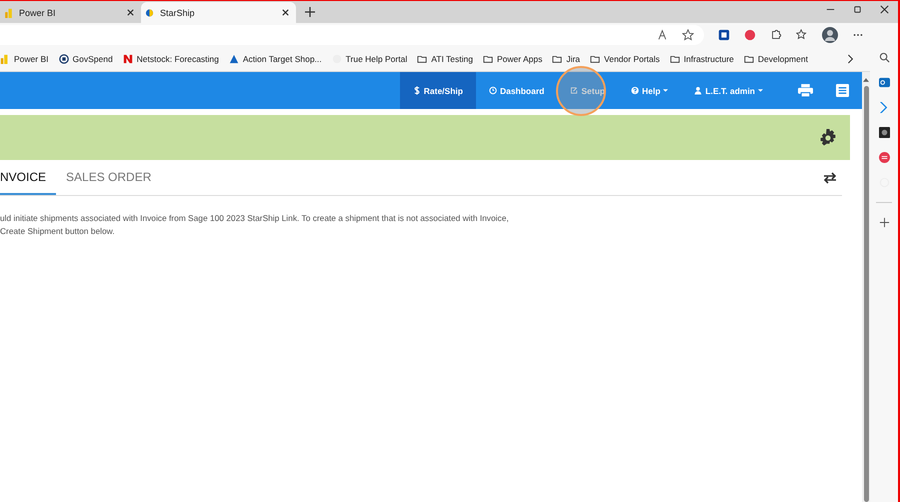  What do you see at coordinates (445, 59) in the screenshot?
I see `bookmark: ATI Testing` at bounding box center [445, 59].